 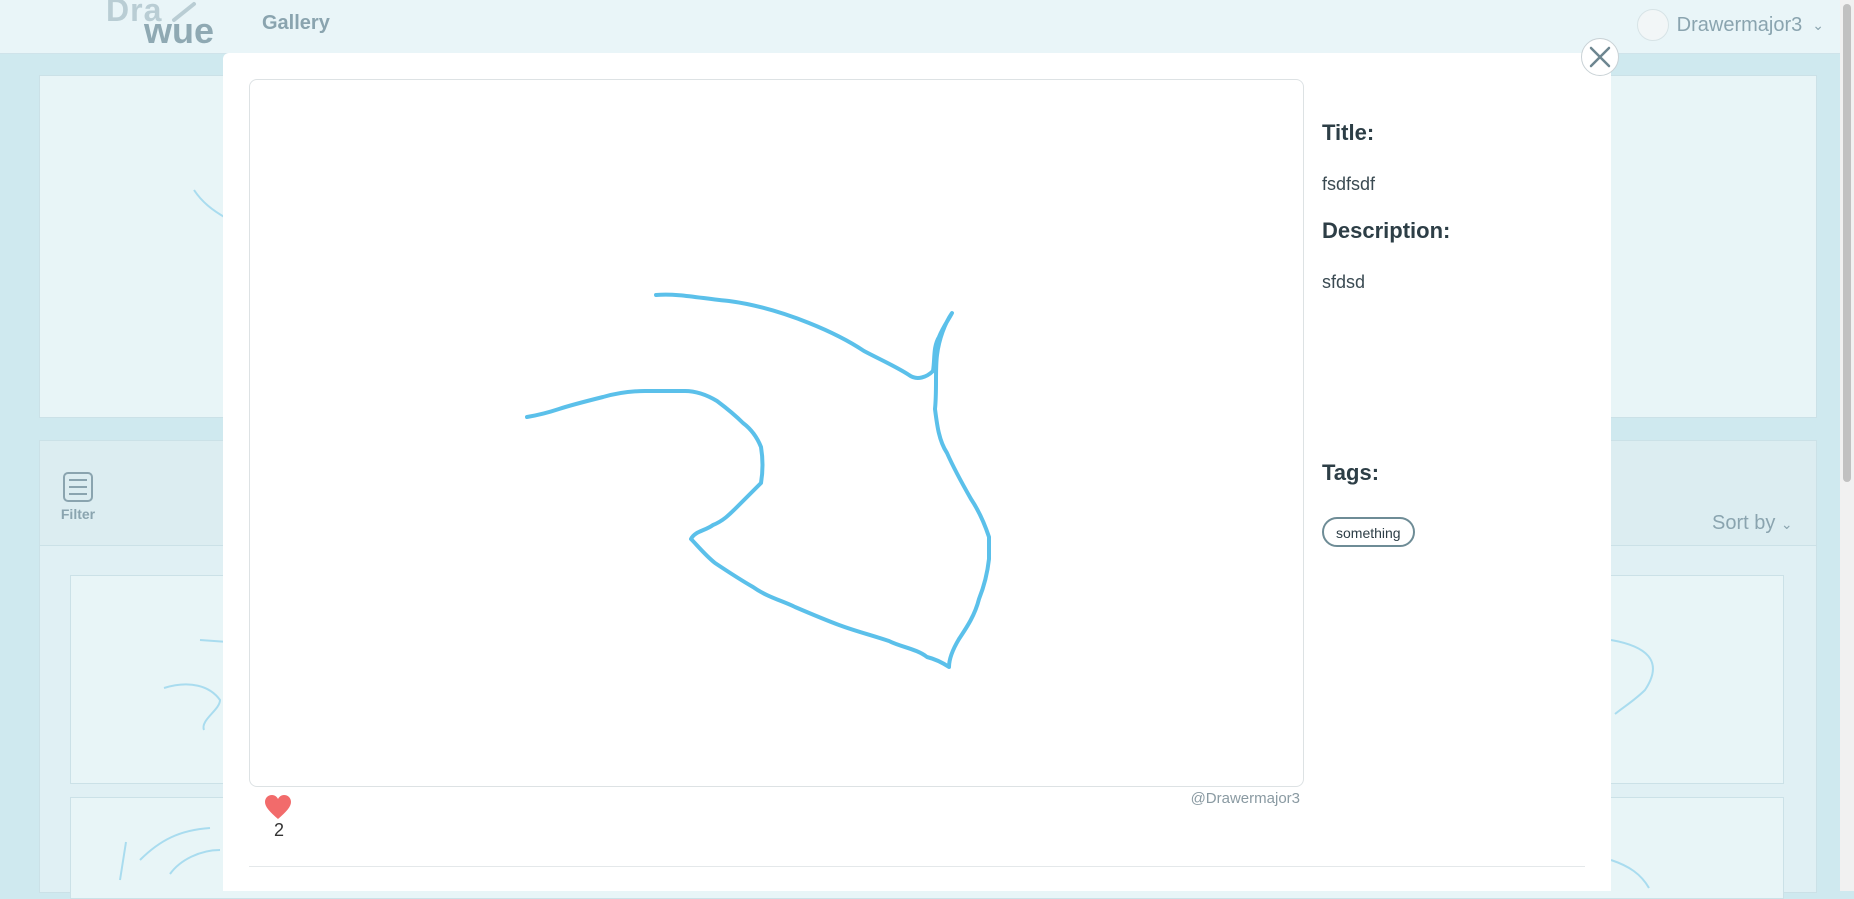 I want to click on filter-button: Filter, so click(x=78, y=497).